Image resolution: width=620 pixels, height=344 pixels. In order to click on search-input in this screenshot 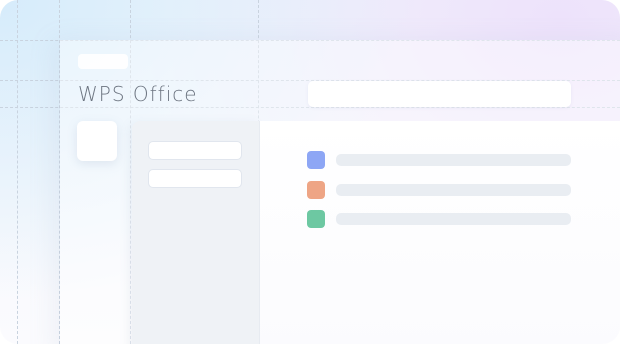, I will do `click(439, 94)`.